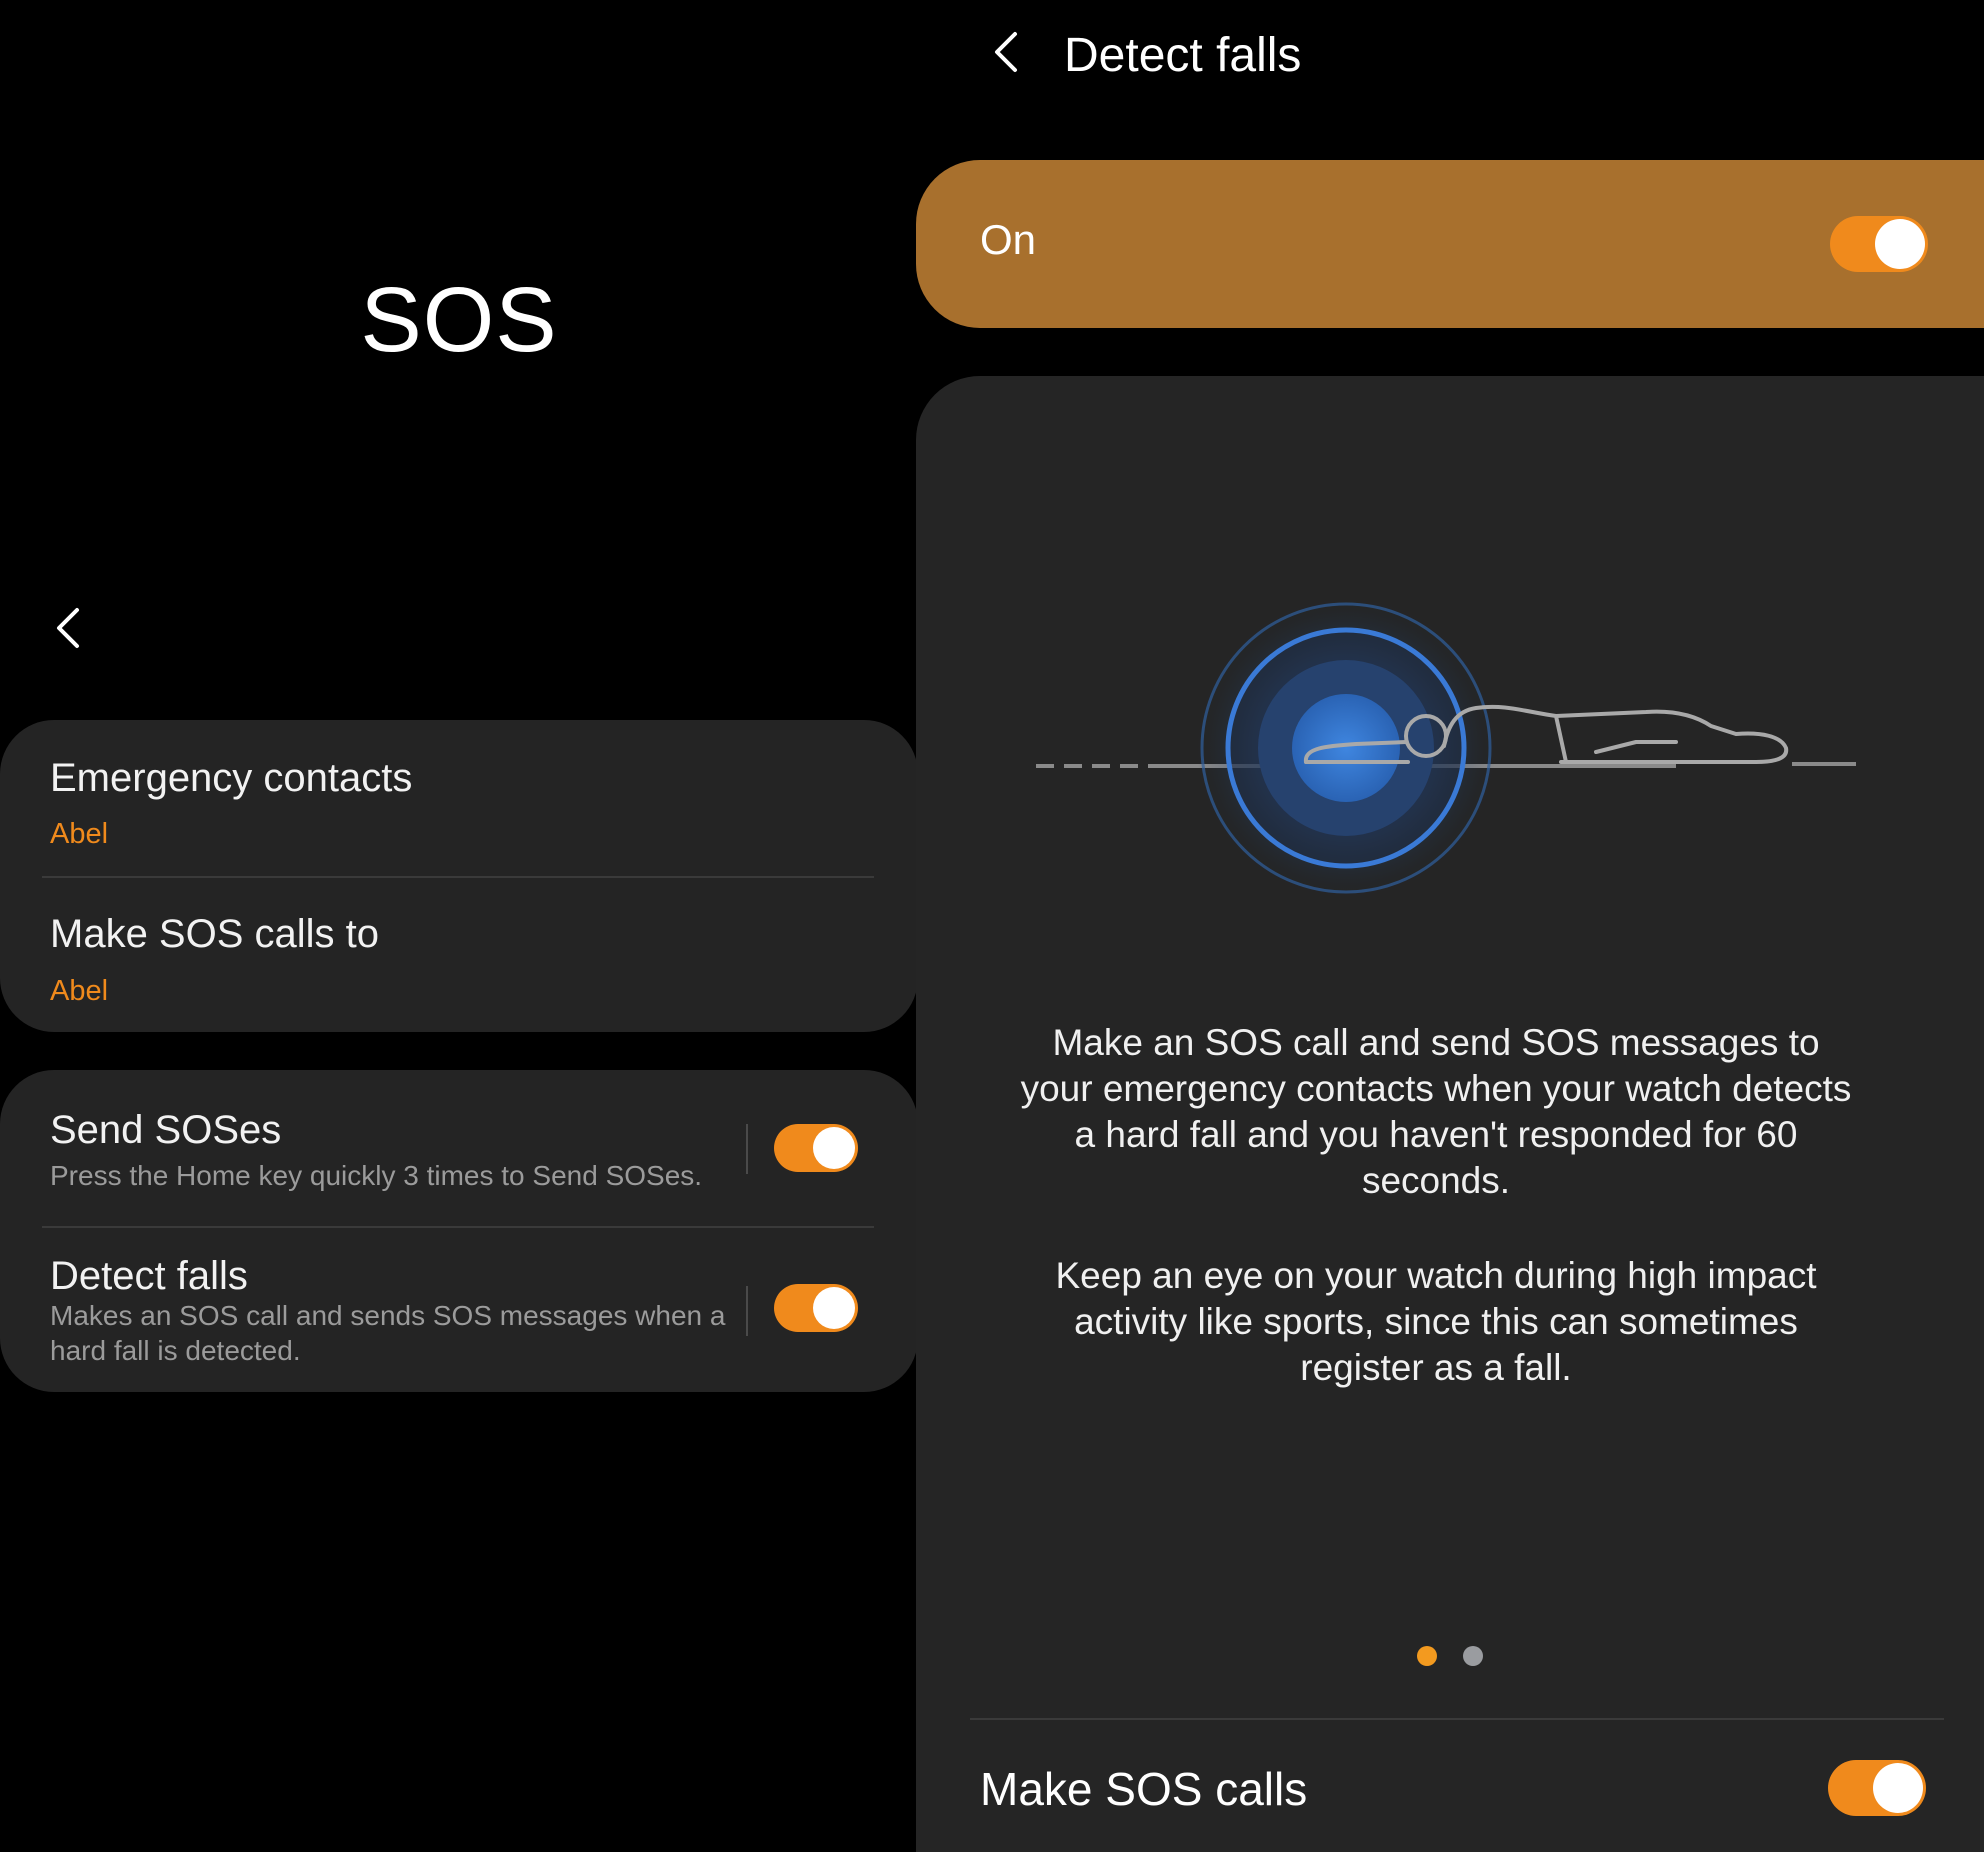 This screenshot has width=1984, height=1852. Describe the element at coordinates (1008, 239) in the screenshot. I see `master-switch-label: On` at that location.